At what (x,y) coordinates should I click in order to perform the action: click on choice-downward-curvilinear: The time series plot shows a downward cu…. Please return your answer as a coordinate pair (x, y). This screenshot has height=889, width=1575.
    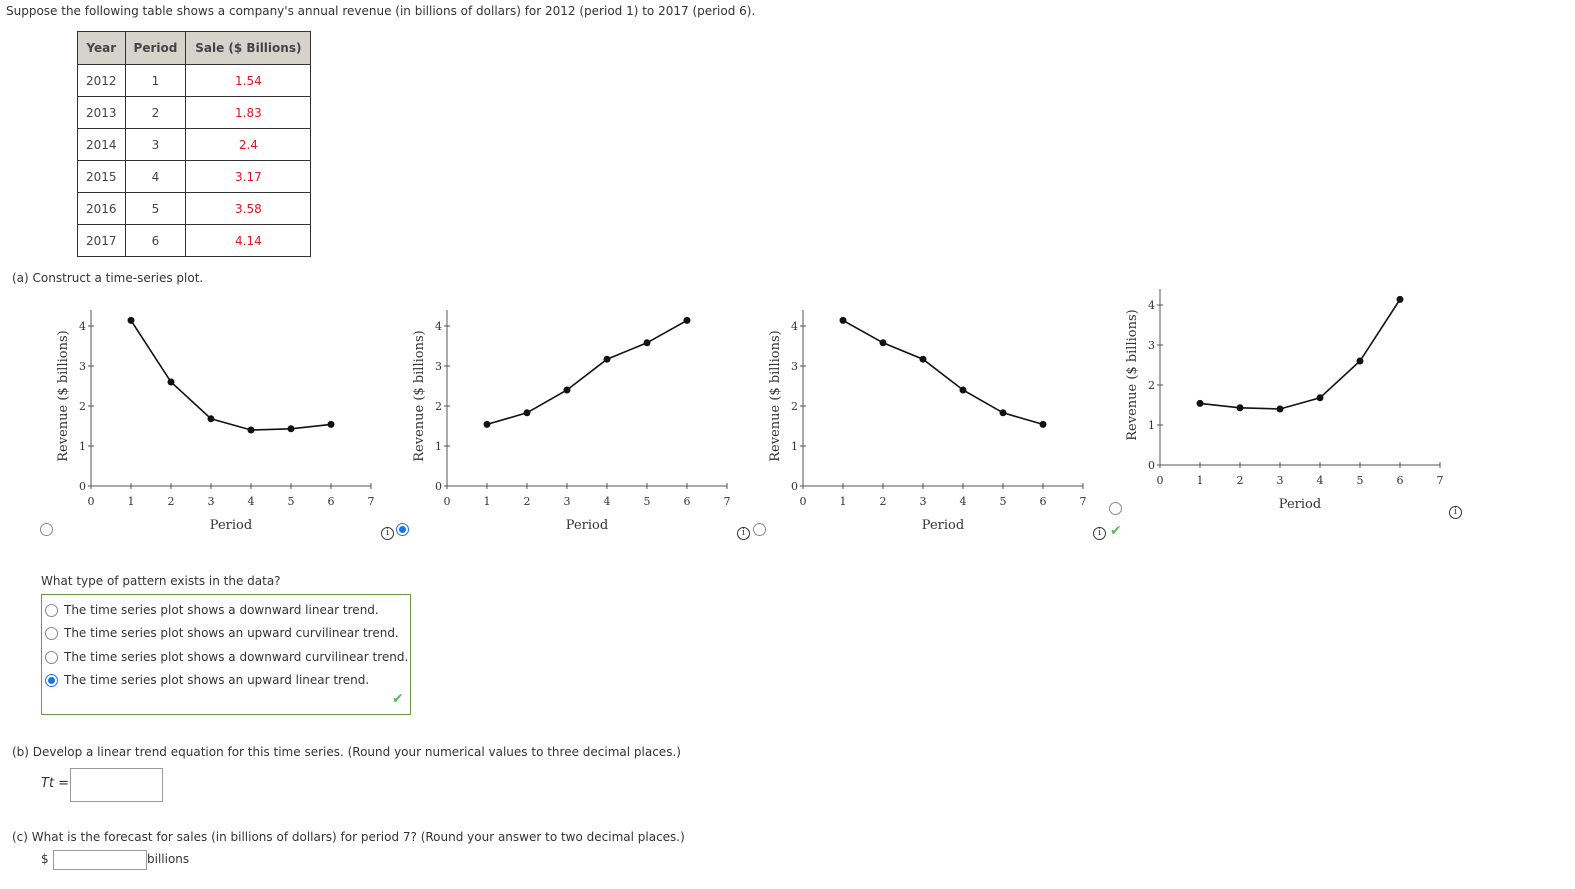
    Looking at the image, I should click on (226, 657).